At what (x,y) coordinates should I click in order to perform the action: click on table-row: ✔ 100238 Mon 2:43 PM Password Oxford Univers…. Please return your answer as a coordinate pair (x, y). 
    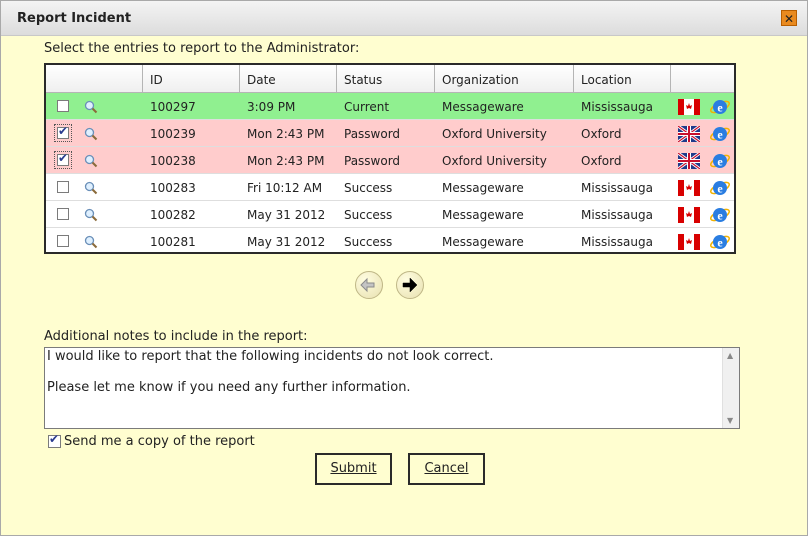
    Looking at the image, I should click on (390, 160).